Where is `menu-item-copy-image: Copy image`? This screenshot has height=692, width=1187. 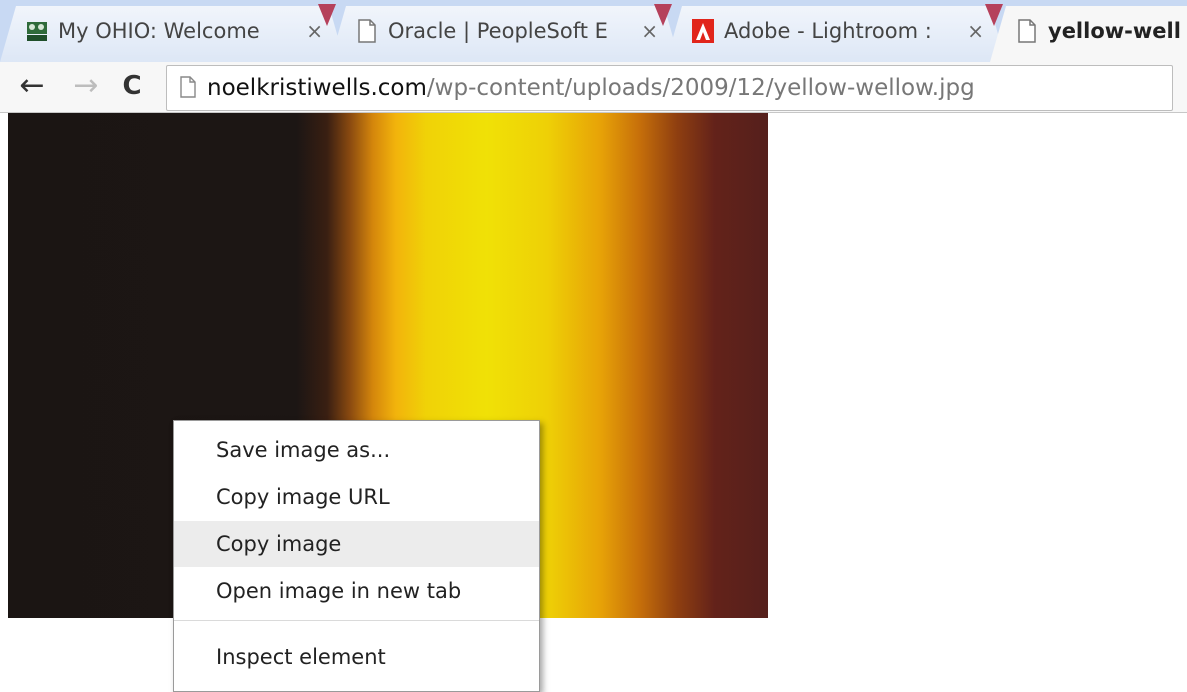 menu-item-copy-image: Copy image is located at coordinates (356, 544).